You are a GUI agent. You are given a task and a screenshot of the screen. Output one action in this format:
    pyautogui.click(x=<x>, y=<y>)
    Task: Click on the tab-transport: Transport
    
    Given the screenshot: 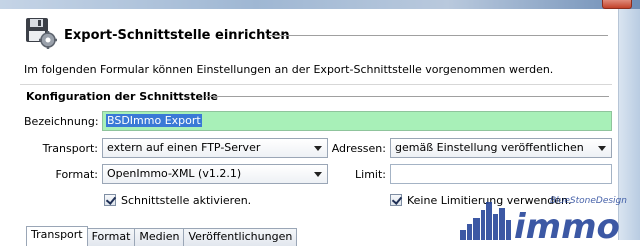 What is the action you would take?
    pyautogui.click(x=57, y=236)
    